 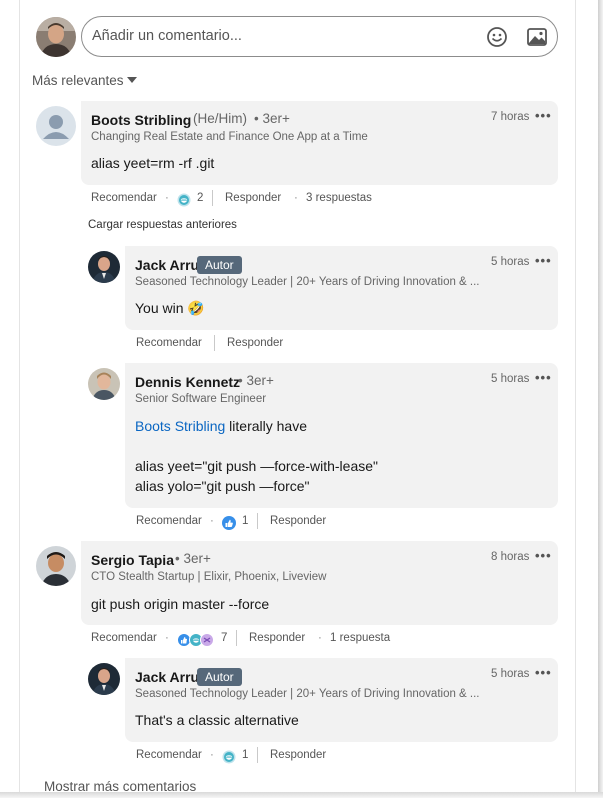 What do you see at coordinates (132, 560) in the screenshot?
I see `comment-author: Sergio Tapia` at bounding box center [132, 560].